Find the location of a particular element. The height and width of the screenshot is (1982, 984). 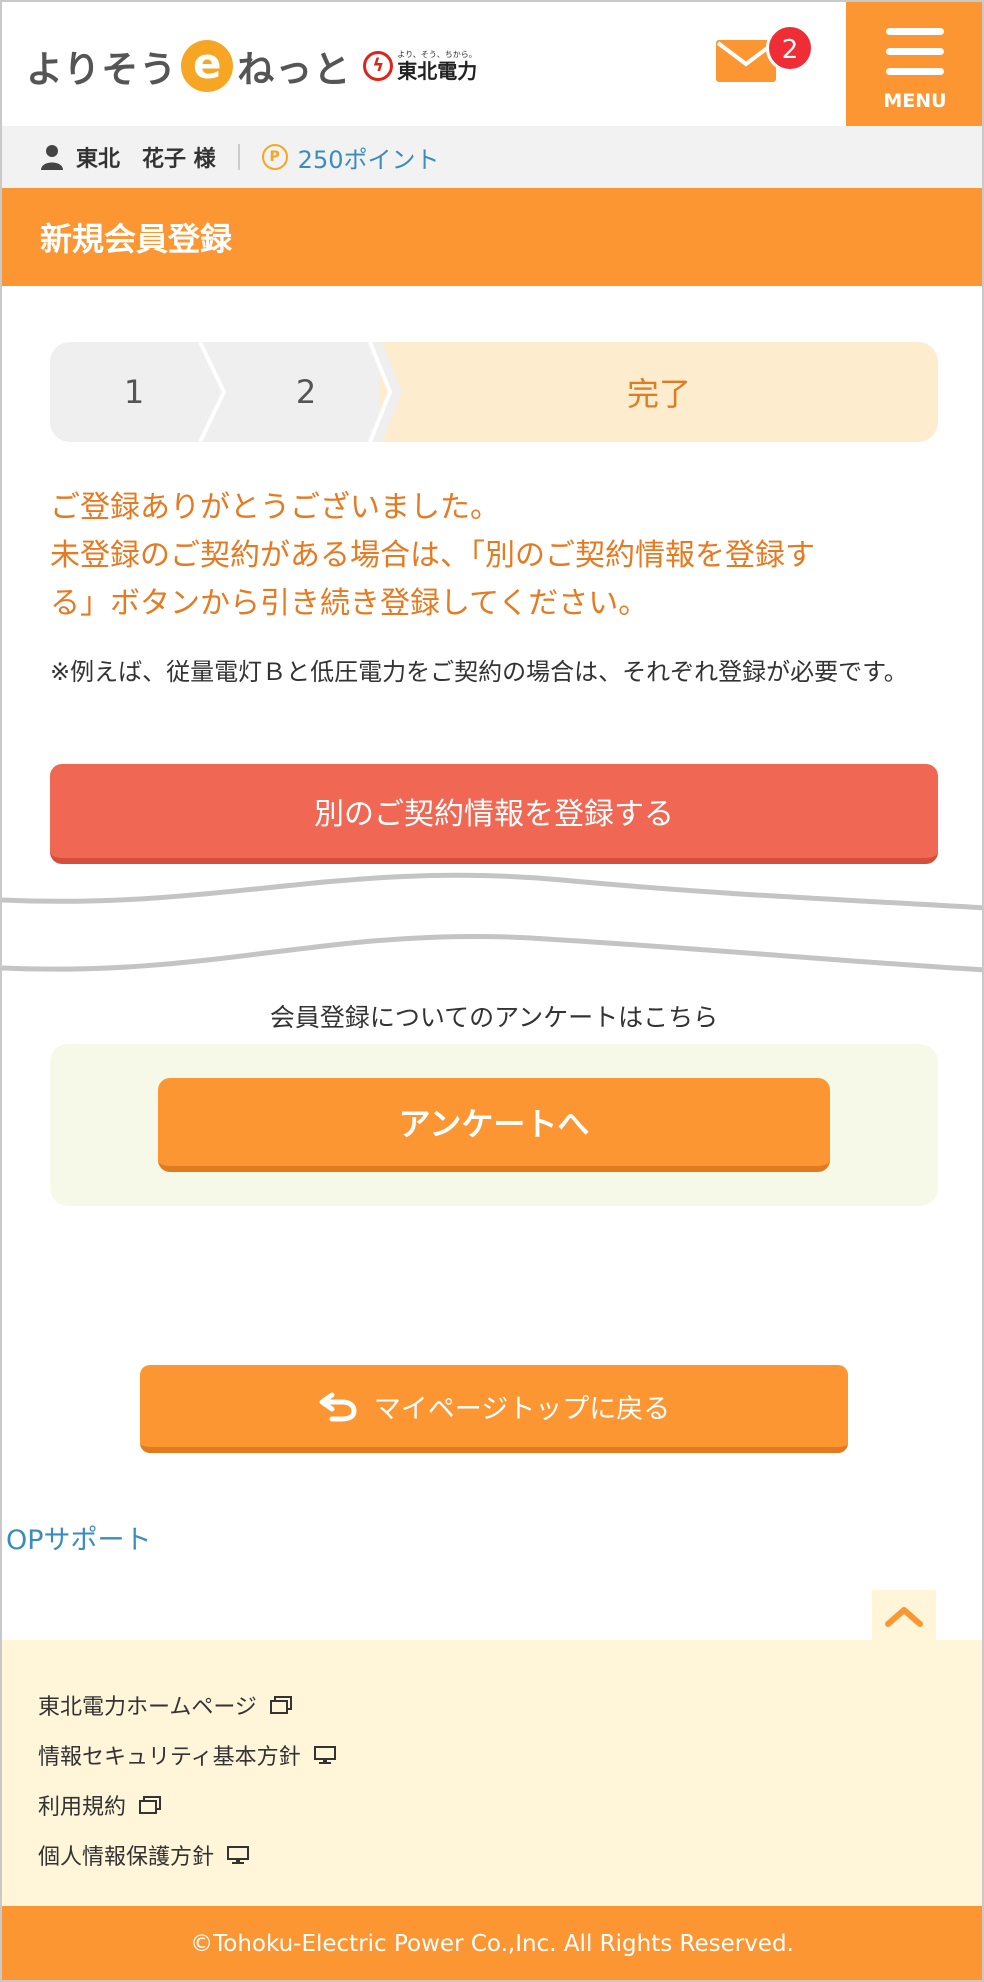

tohoku-logo: ϟ より、そう、ちから。 東北電力 is located at coordinates (420, 66).